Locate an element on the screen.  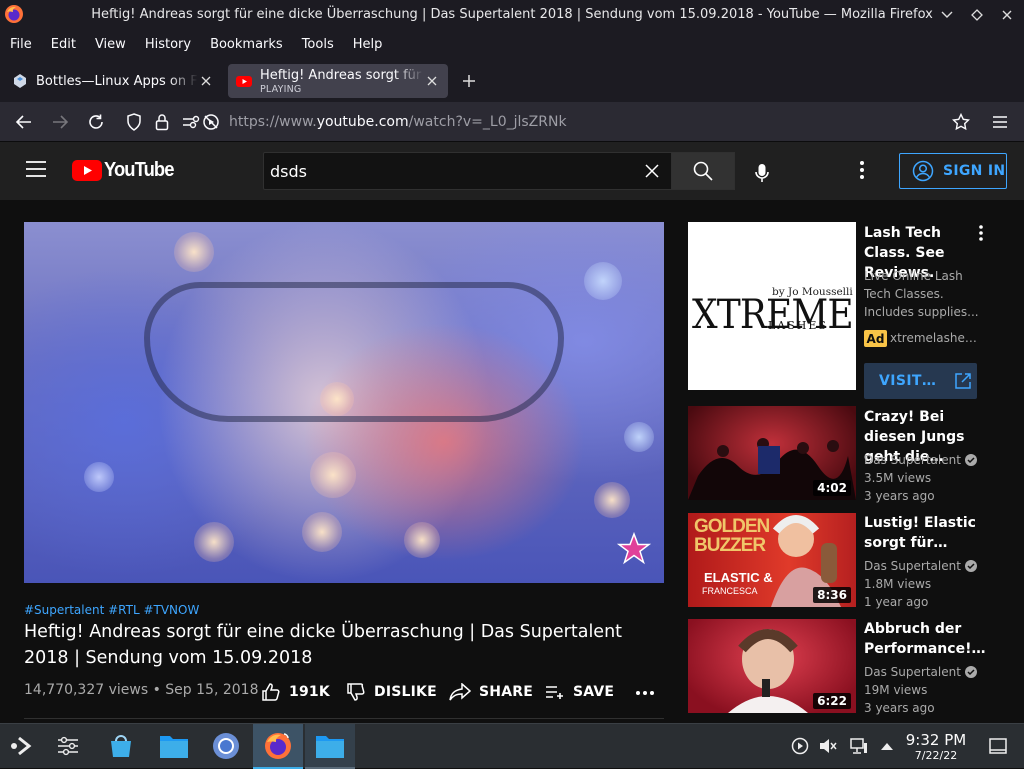
like-button: 191K is located at coordinates (295, 692).